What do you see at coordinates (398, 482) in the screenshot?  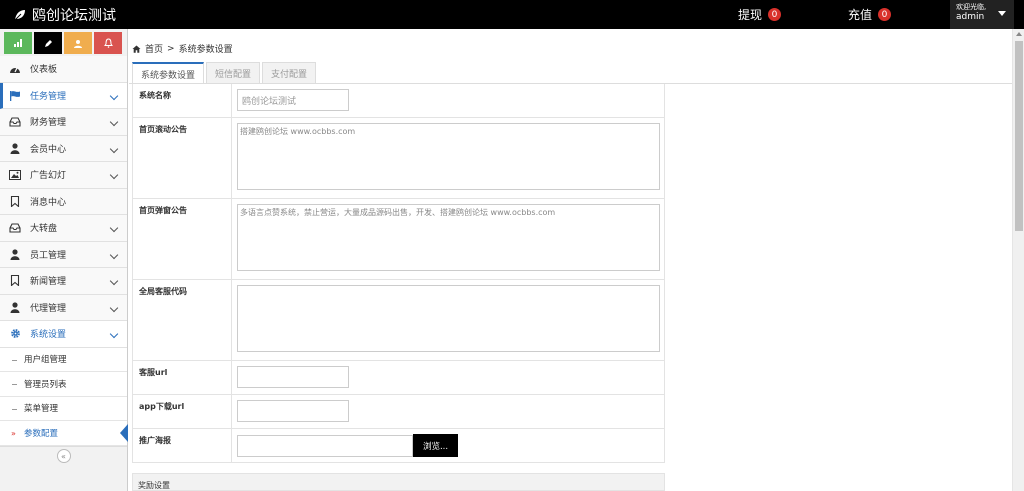 I see `reward-section-header: 奖励设置` at bounding box center [398, 482].